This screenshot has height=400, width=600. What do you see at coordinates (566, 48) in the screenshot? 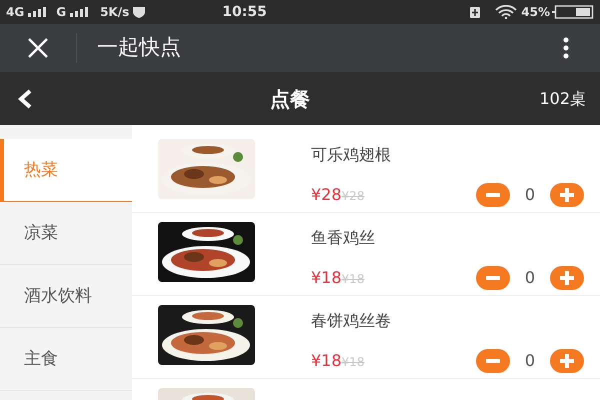
I see `more-icon` at bounding box center [566, 48].